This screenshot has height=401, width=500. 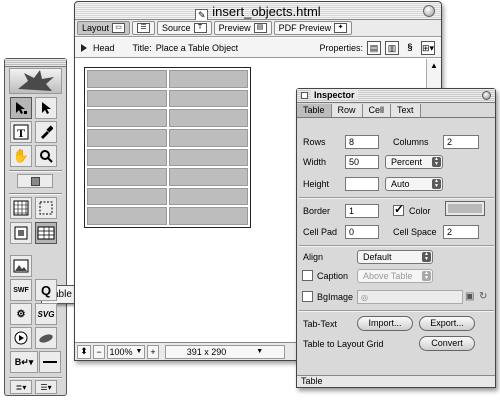 I want to click on layout-select-tool, so click(x=21, y=108).